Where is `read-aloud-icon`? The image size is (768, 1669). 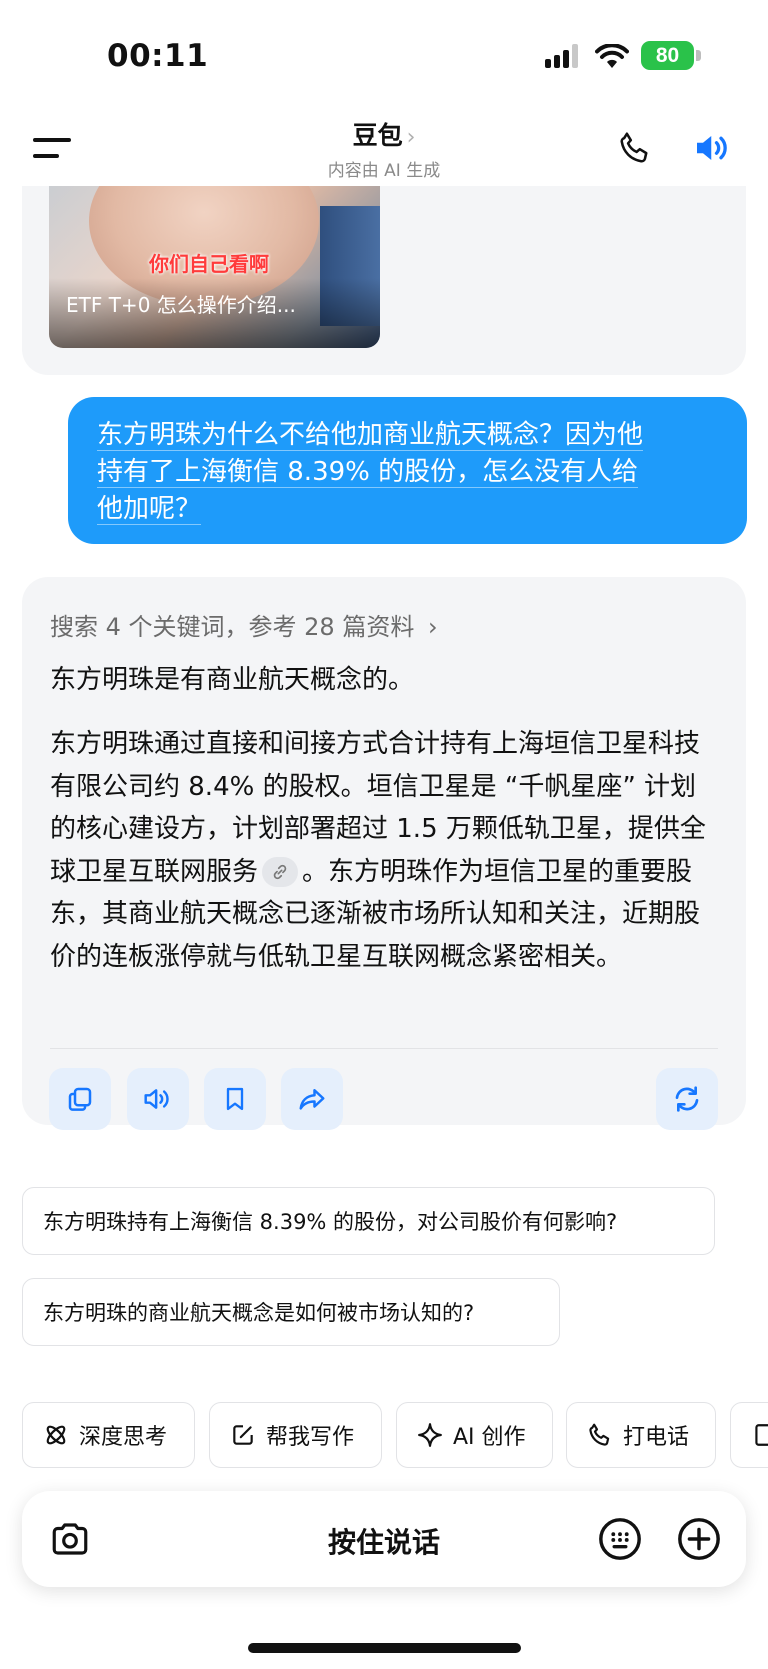 read-aloud-icon is located at coordinates (156, 1099).